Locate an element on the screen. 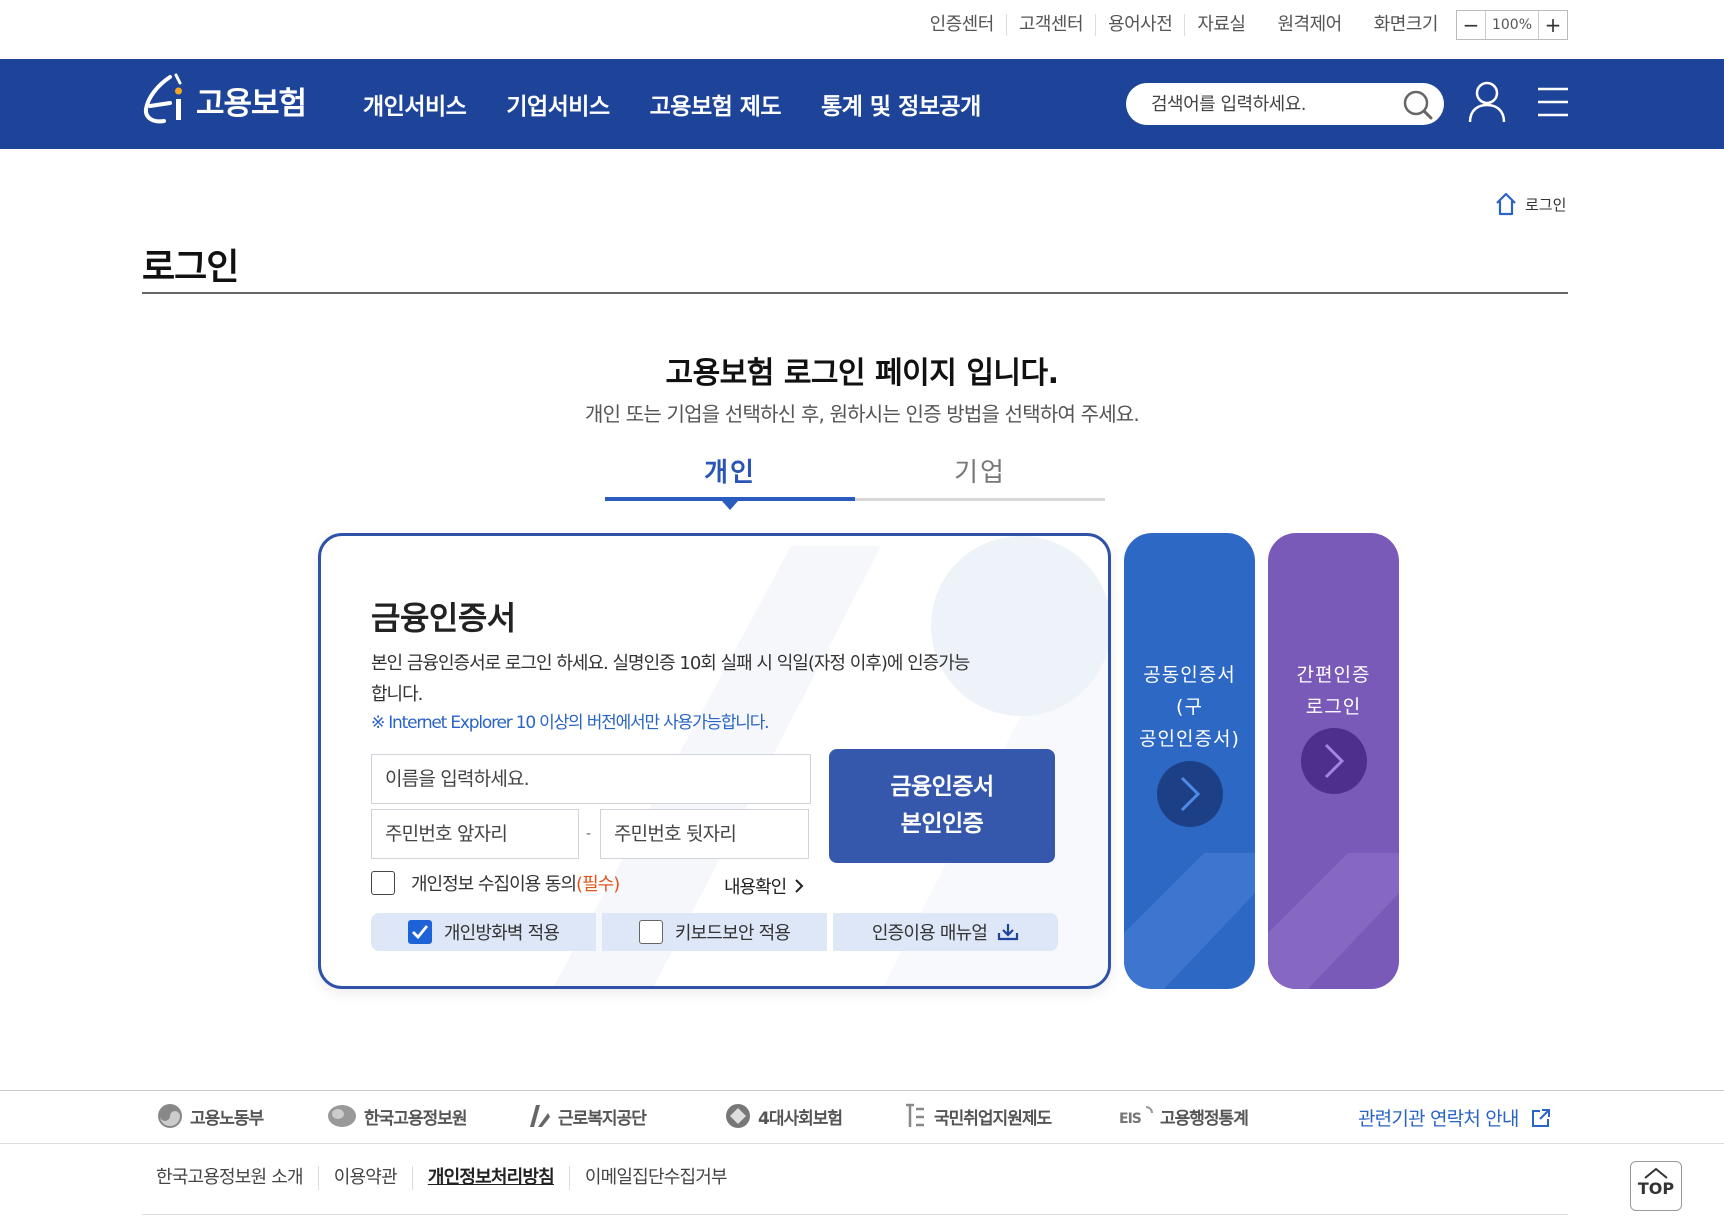  org-keis: 한국고용정보원 is located at coordinates (396, 1116).